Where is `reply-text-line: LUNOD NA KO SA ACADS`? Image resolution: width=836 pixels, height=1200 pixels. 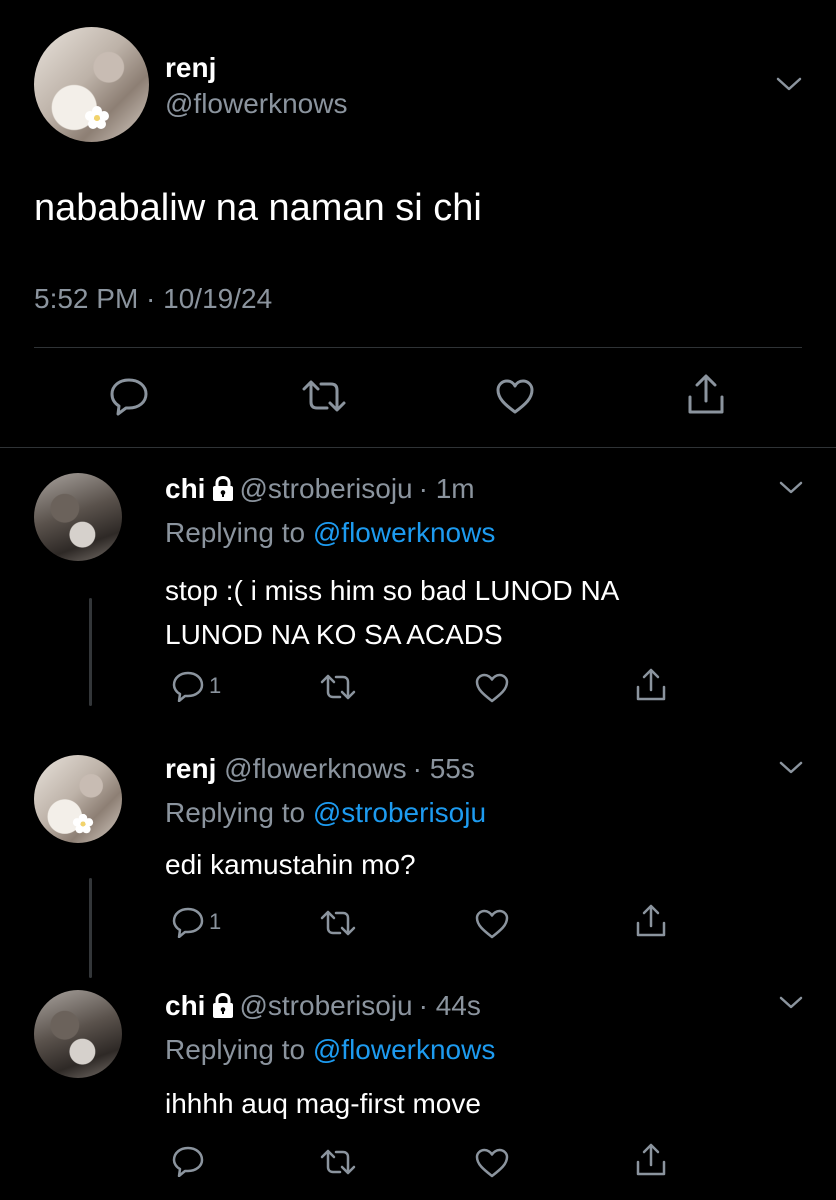
reply-text-line: LUNOD NA KO SA ACADS is located at coordinates (334, 634).